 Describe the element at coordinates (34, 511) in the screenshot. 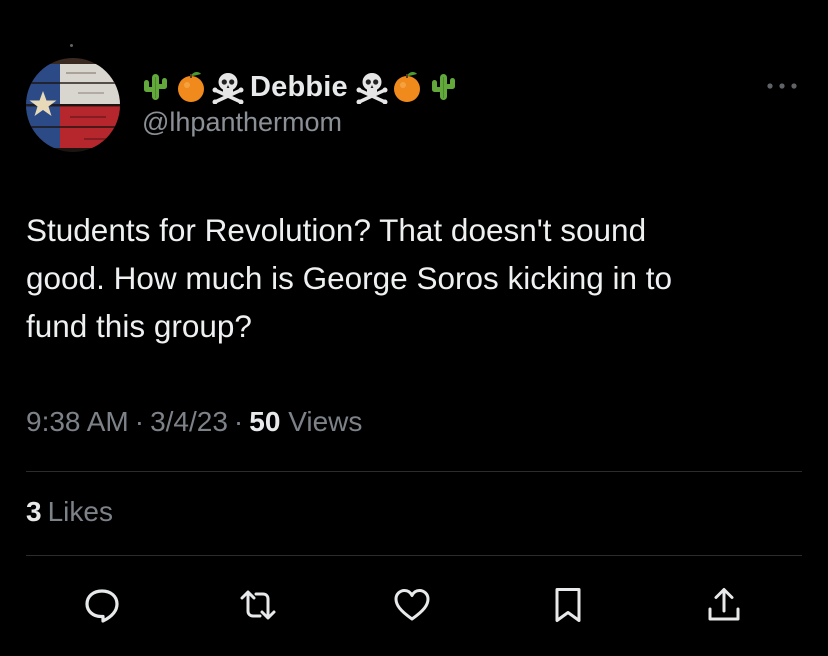

I see `likes-count: 3` at that location.